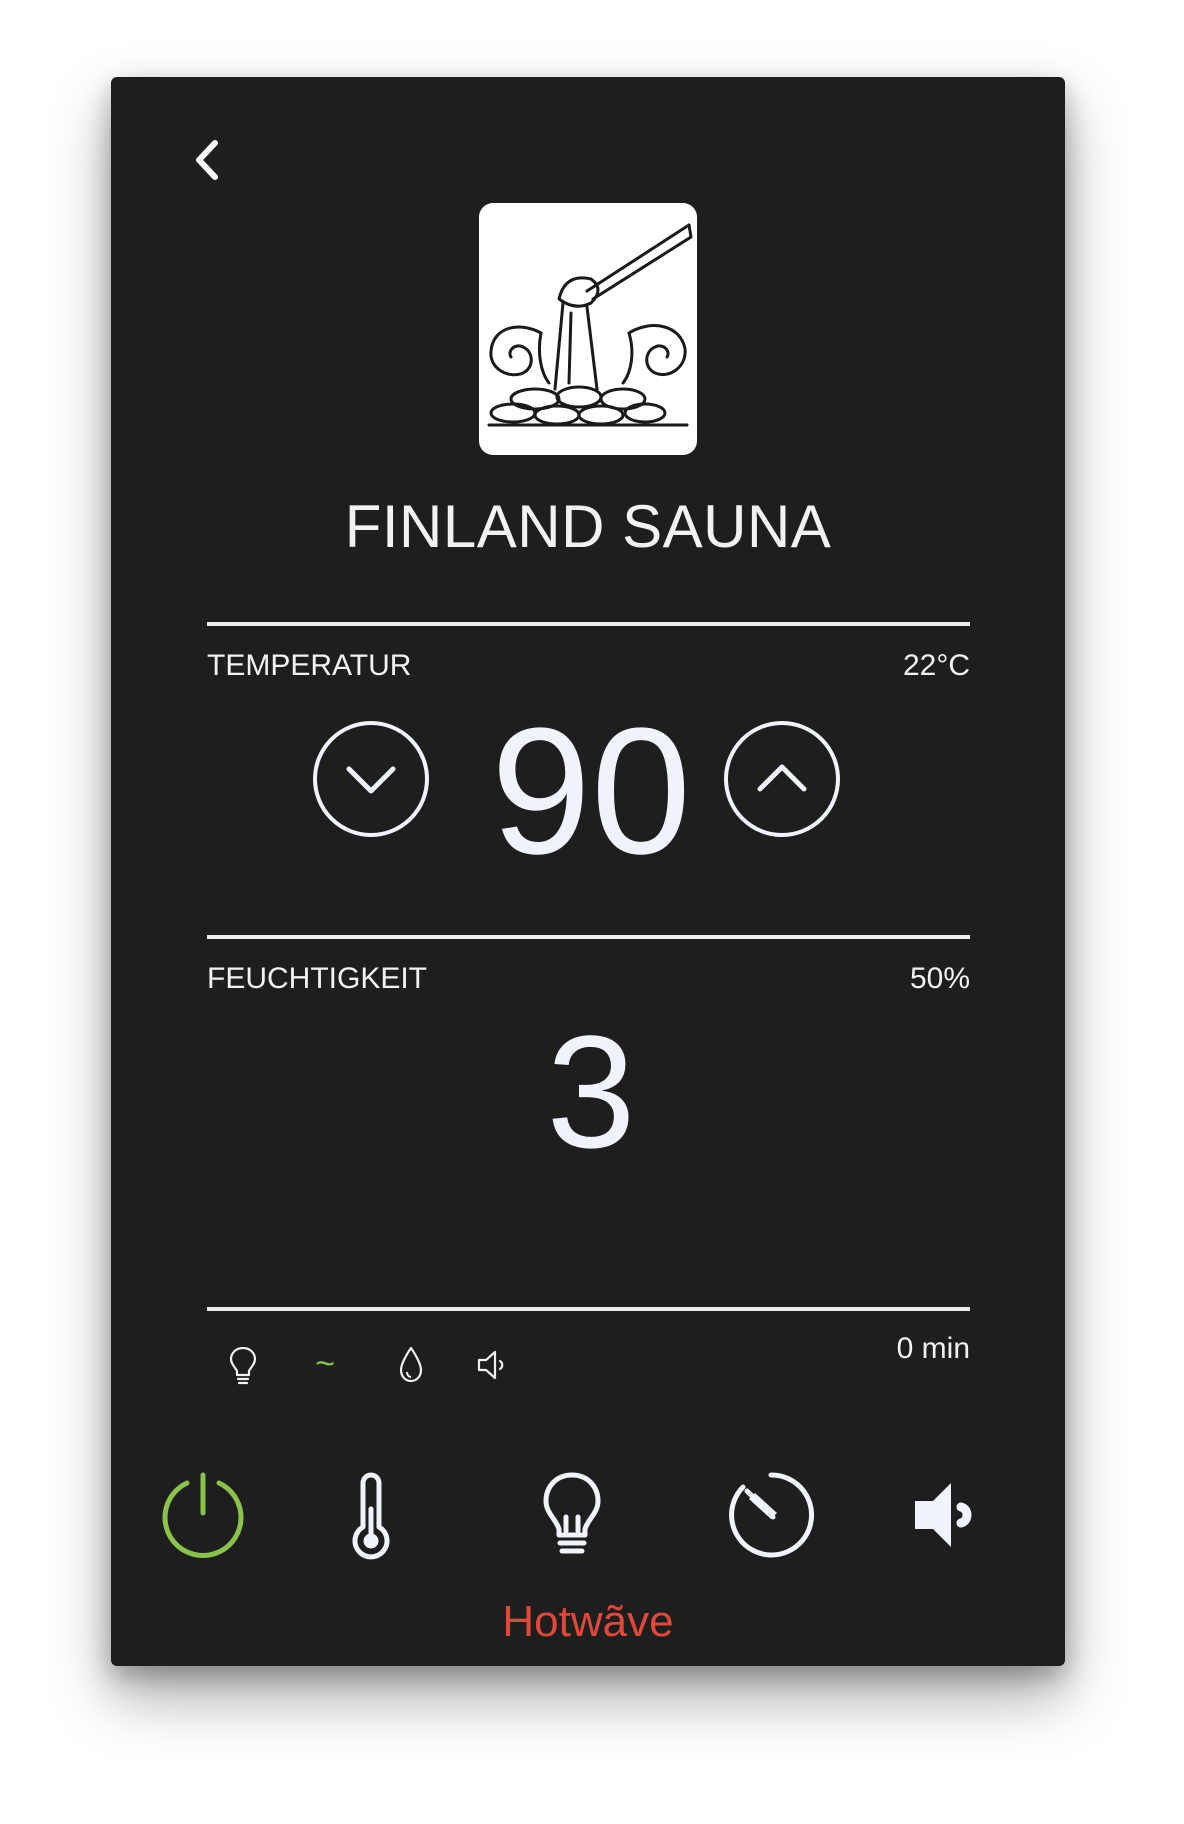 This screenshot has width=1184, height=1824. What do you see at coordinates (939, 978) in the screenshot?
I see `current-humidity: 50%` at bounding box center [939, 978].